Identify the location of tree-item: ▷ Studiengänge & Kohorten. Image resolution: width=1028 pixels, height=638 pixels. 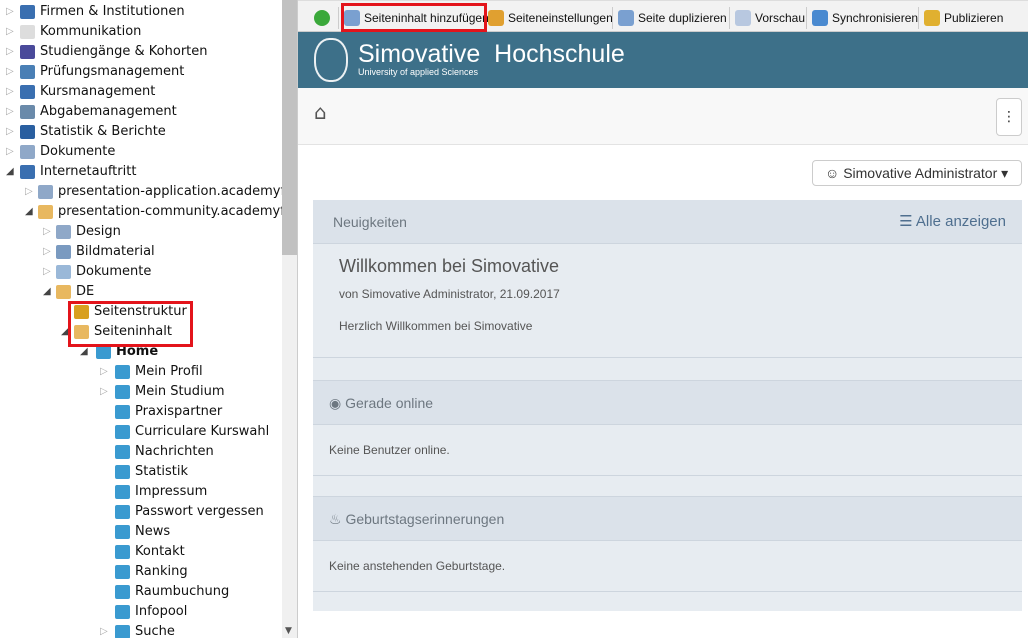
(141, 52).